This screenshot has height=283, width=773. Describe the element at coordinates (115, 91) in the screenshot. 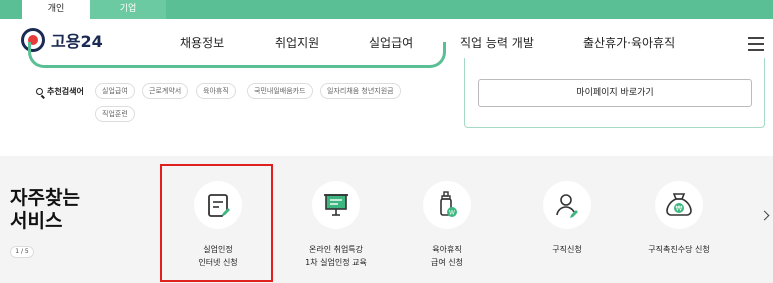

I see `keyword-chip: 실업급여` at that location.